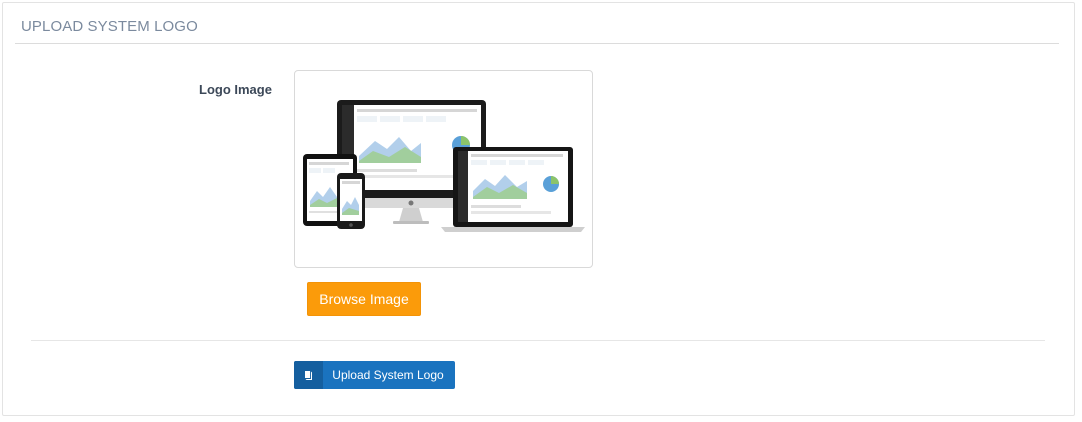 The image size is (1082, 422). Describe the element at coordinates (308, 375) in the screenshot. I see `book-icon` at that location.